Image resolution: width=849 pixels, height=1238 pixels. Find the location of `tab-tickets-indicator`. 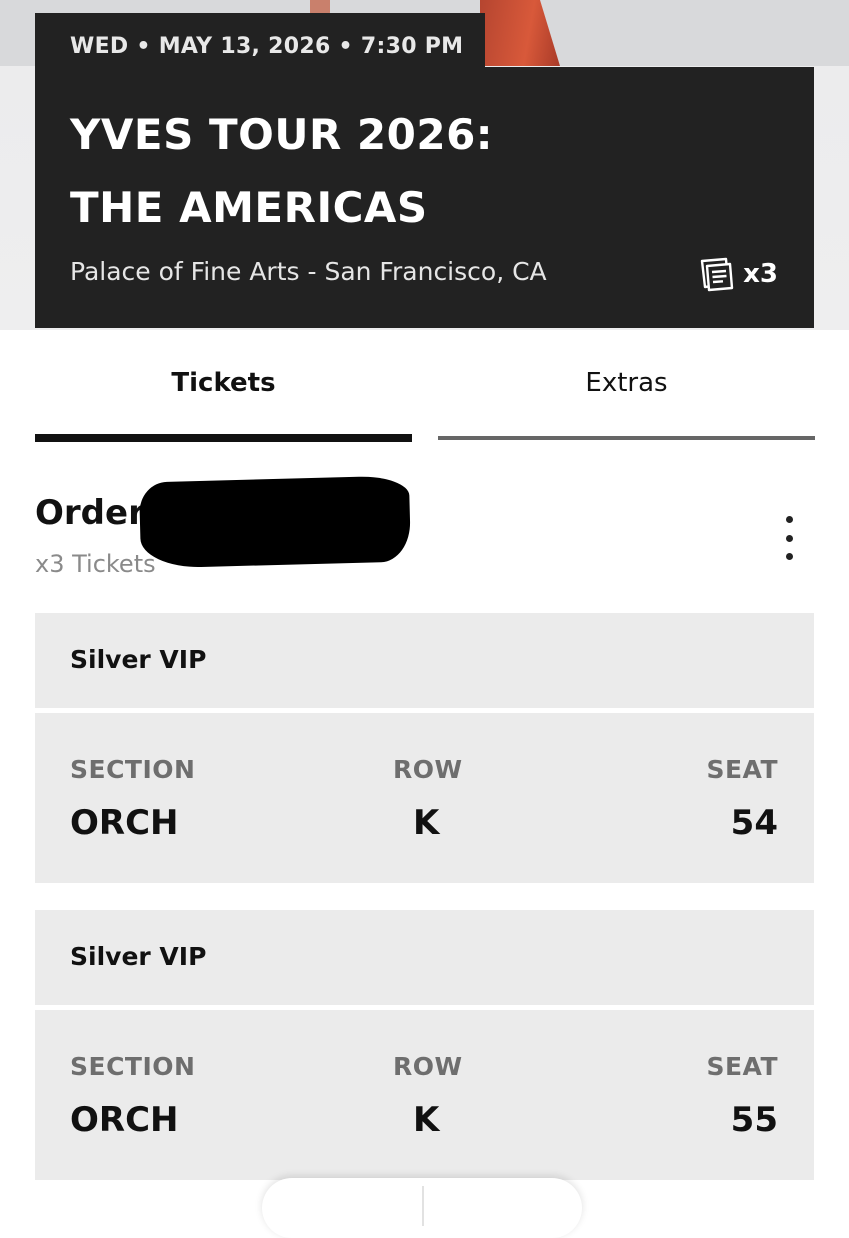

tab-tickets-indicator is located at coordinates (223, 438).